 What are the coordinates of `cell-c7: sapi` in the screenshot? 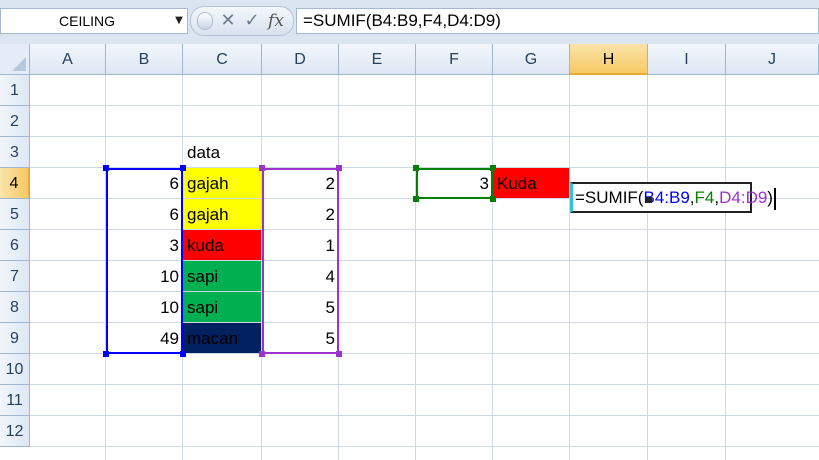 It's located at (222, 276).